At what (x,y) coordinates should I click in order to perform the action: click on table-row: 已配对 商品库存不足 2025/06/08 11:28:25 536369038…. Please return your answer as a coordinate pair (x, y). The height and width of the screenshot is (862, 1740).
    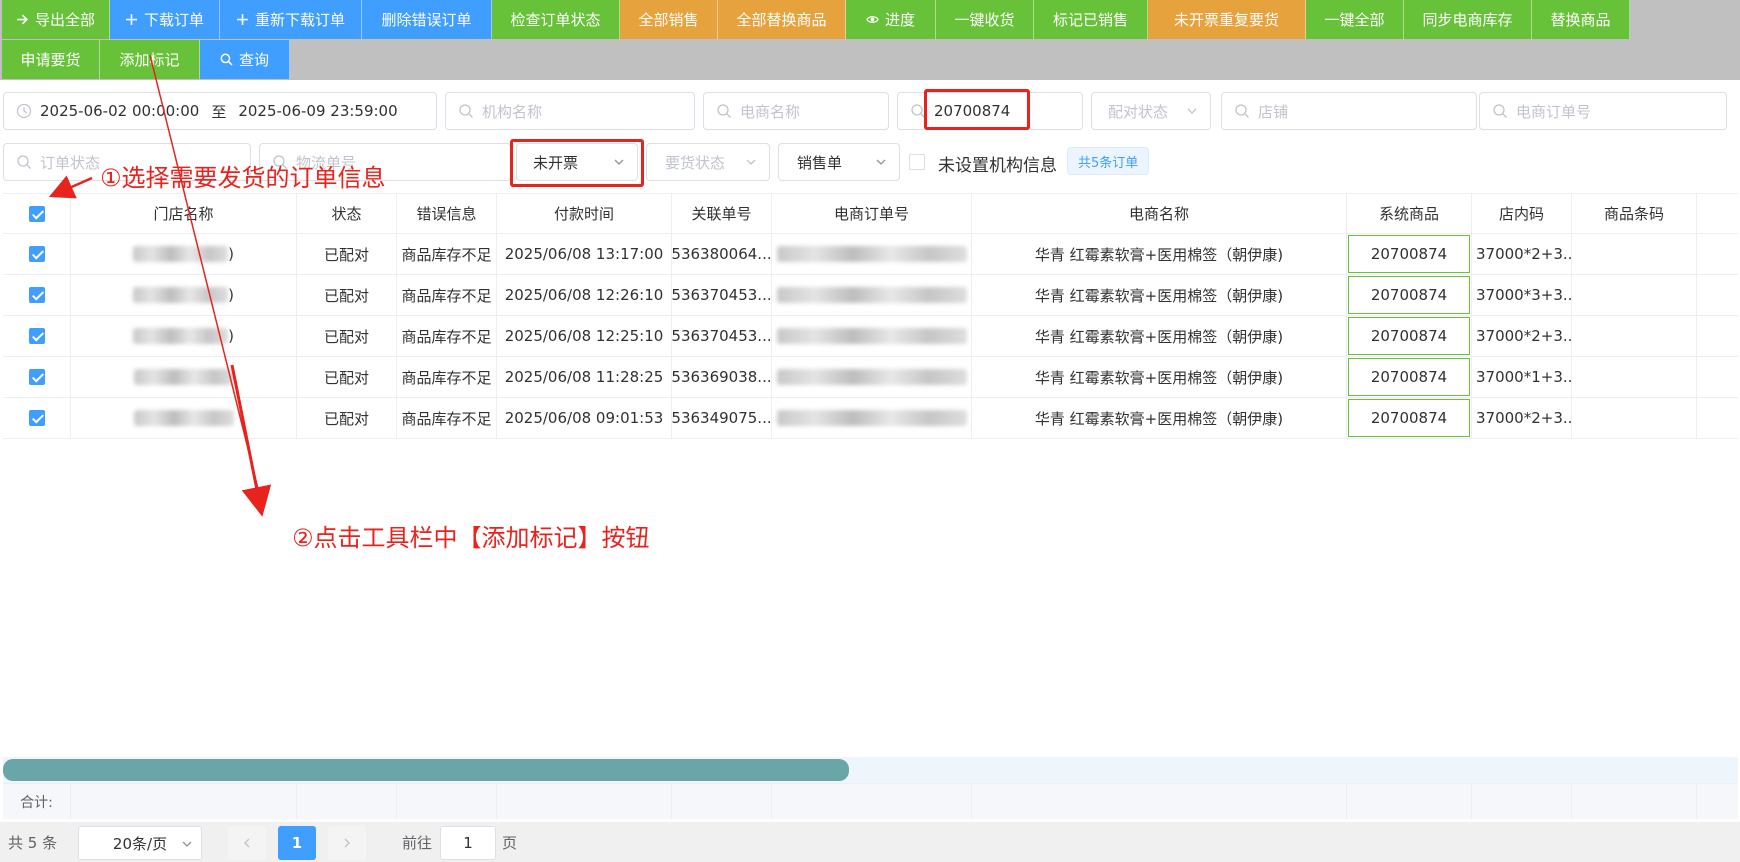
    Looking at the image, I should click on (870, 377).